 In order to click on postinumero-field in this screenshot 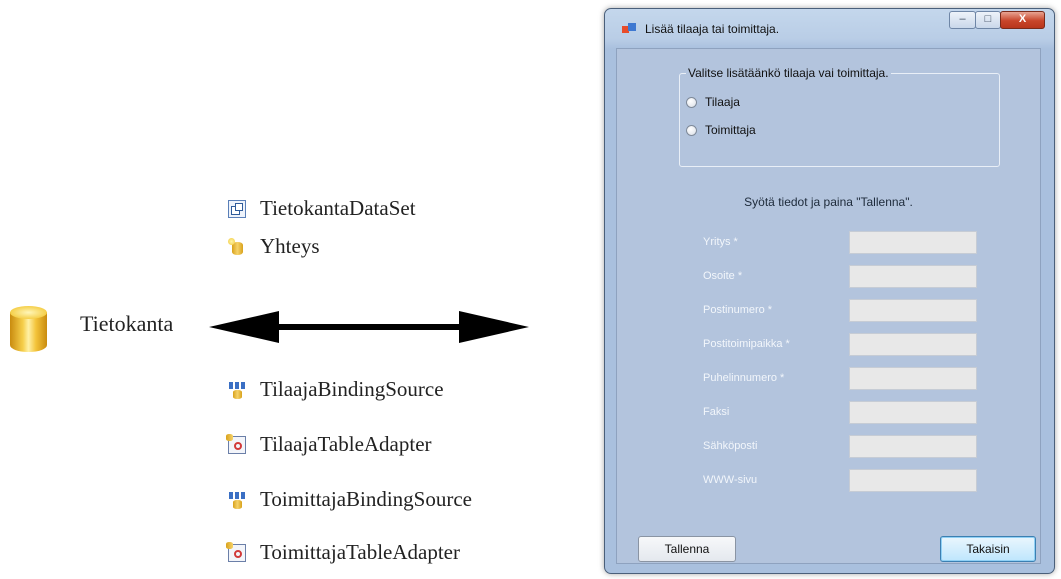, I will do `click(913, 310)`.